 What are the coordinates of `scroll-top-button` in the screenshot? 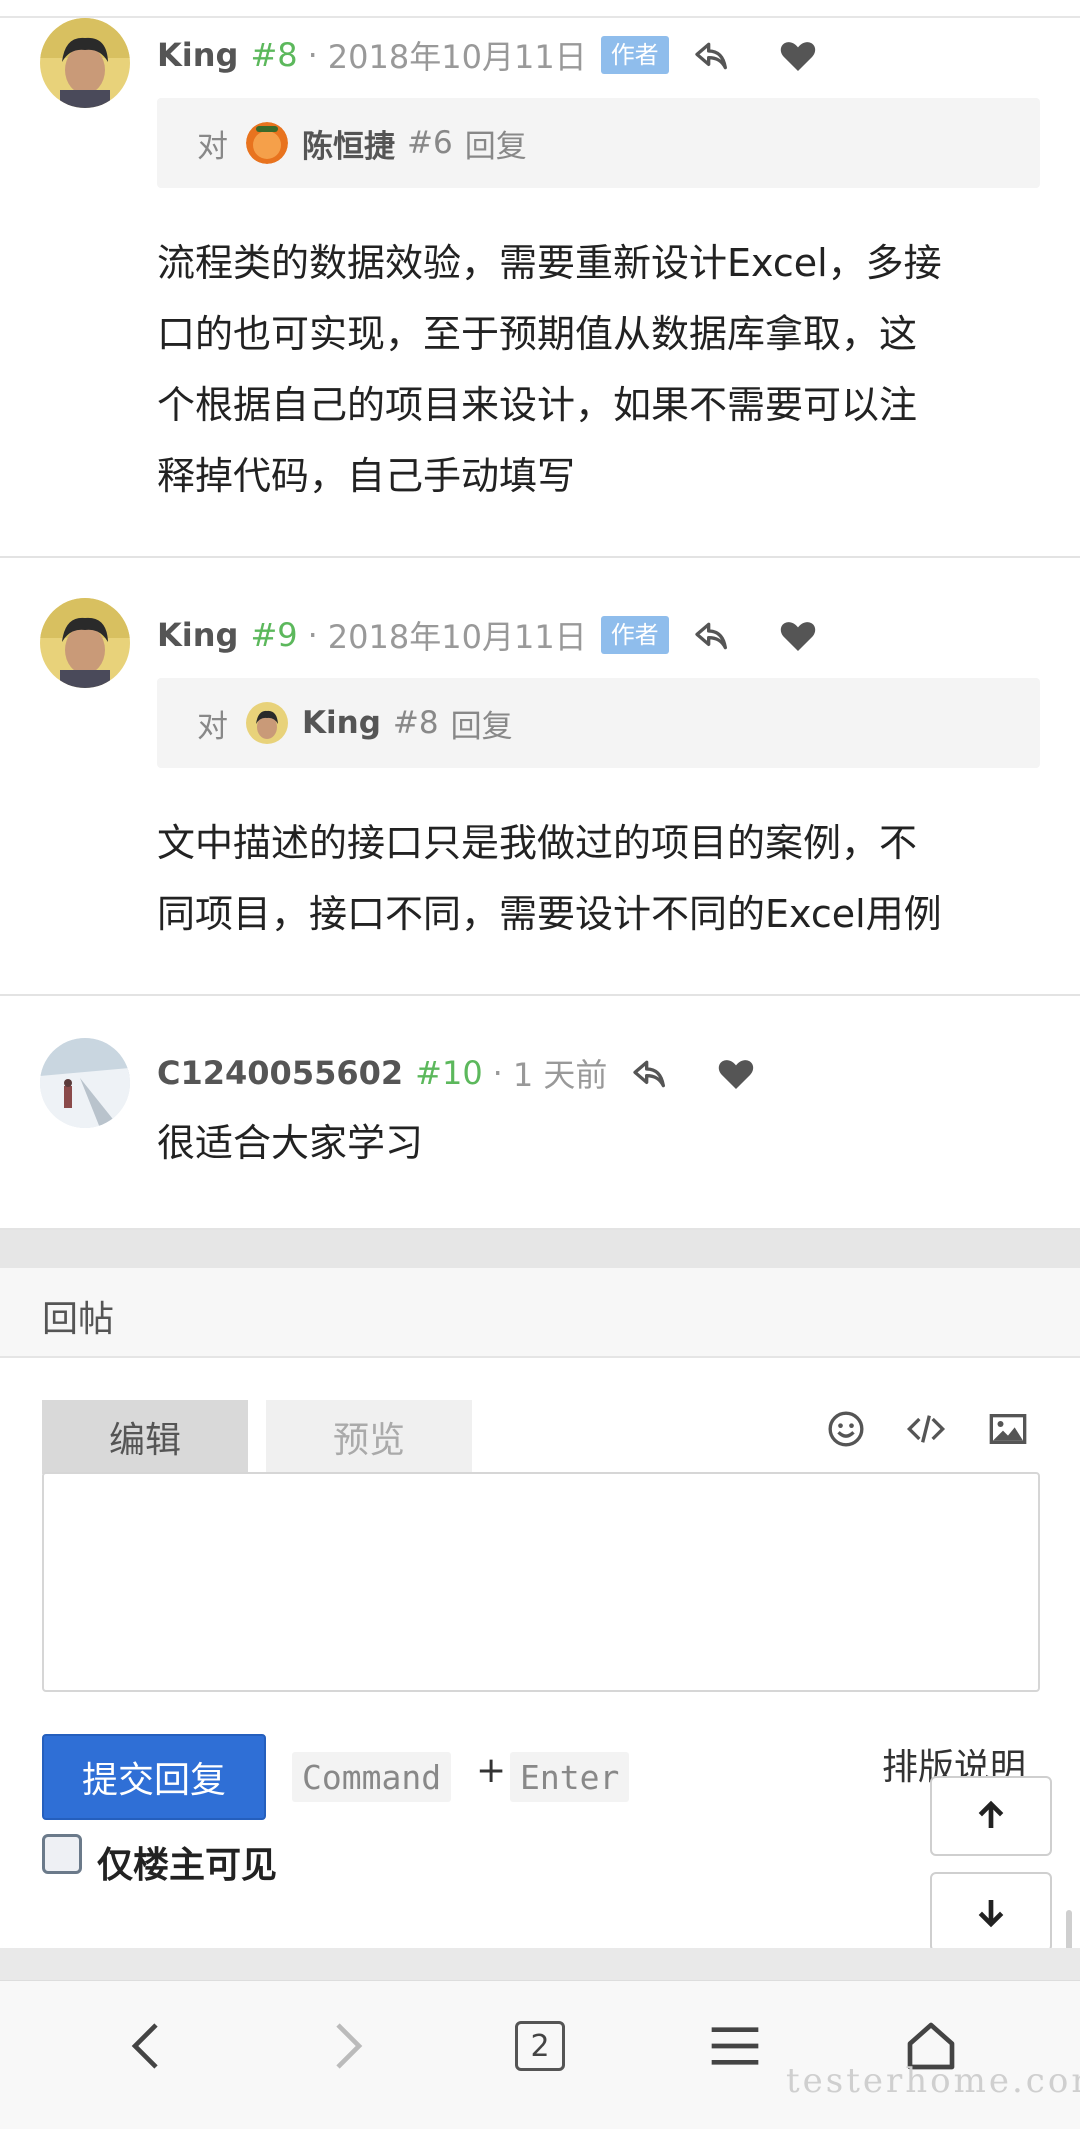 It's located at (991, 1816).